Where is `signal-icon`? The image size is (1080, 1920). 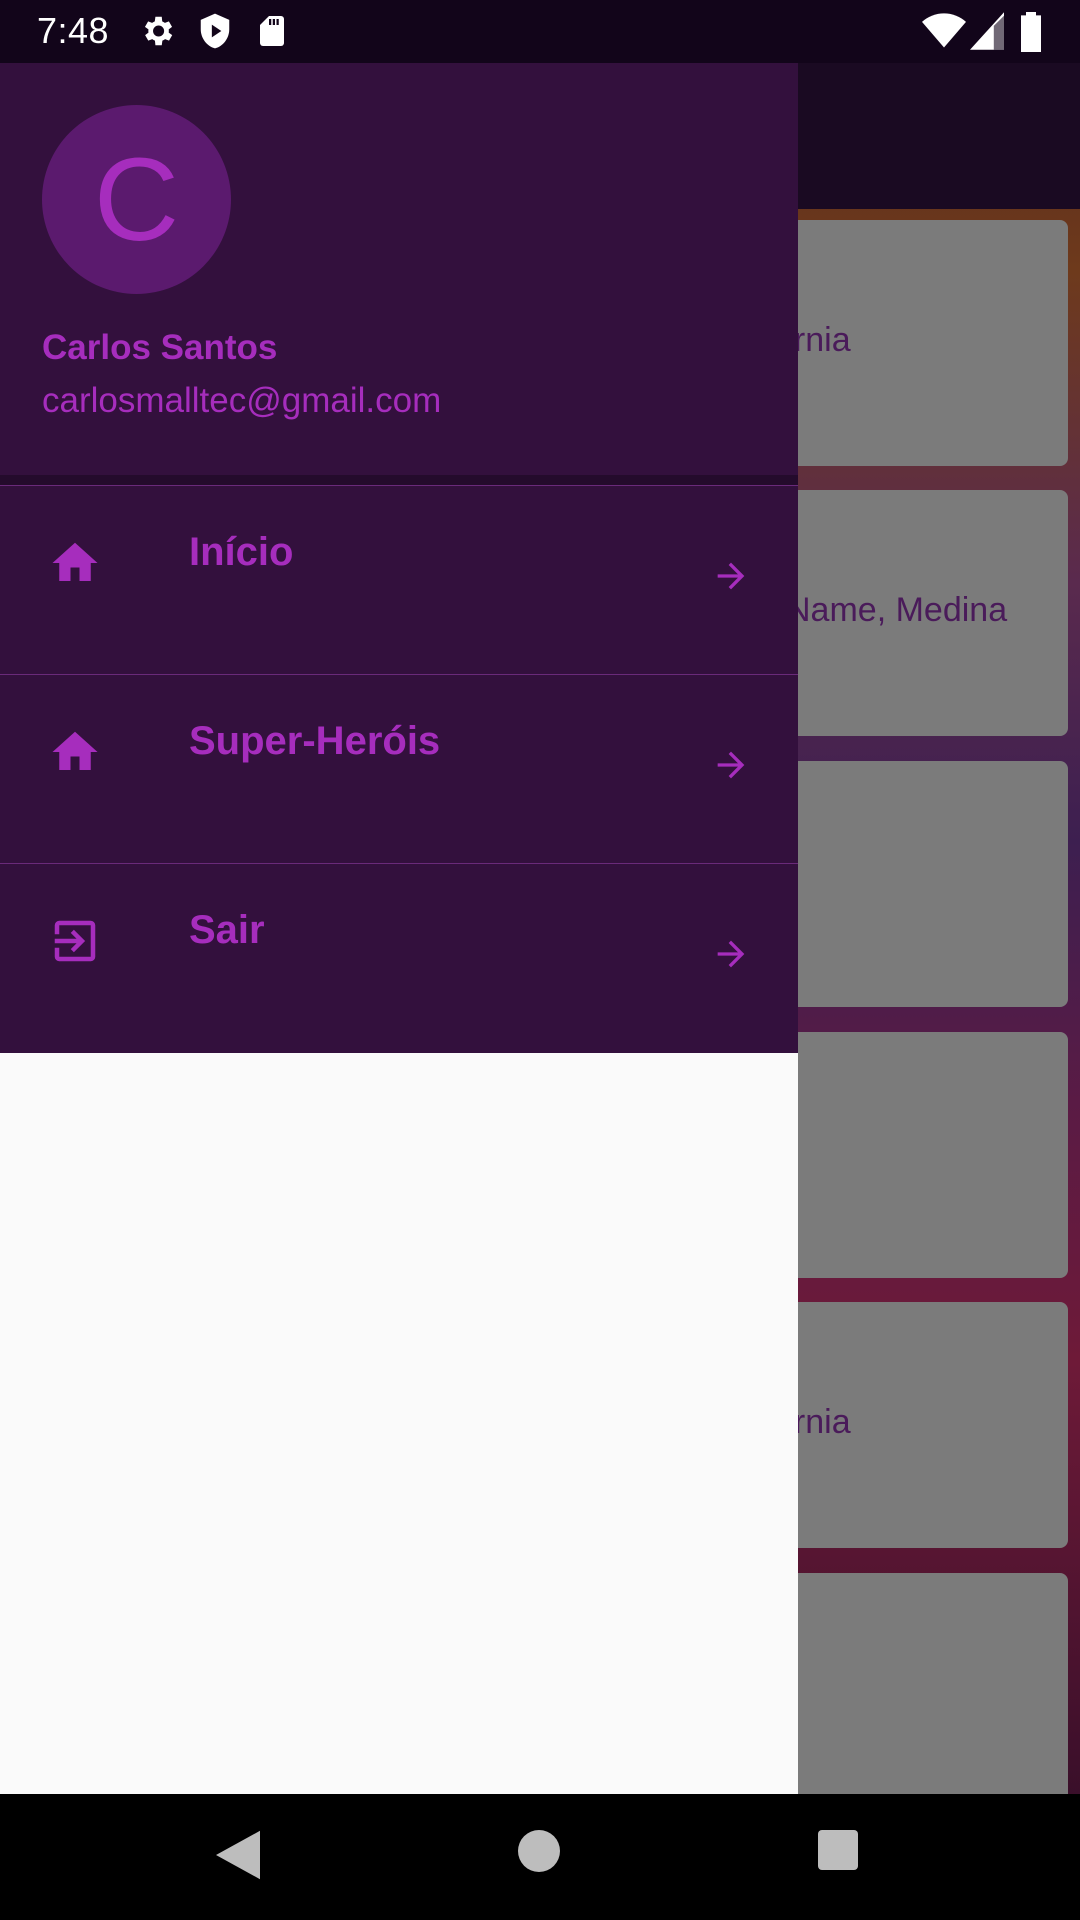 signal-icon is located at coordinates (987, 31).